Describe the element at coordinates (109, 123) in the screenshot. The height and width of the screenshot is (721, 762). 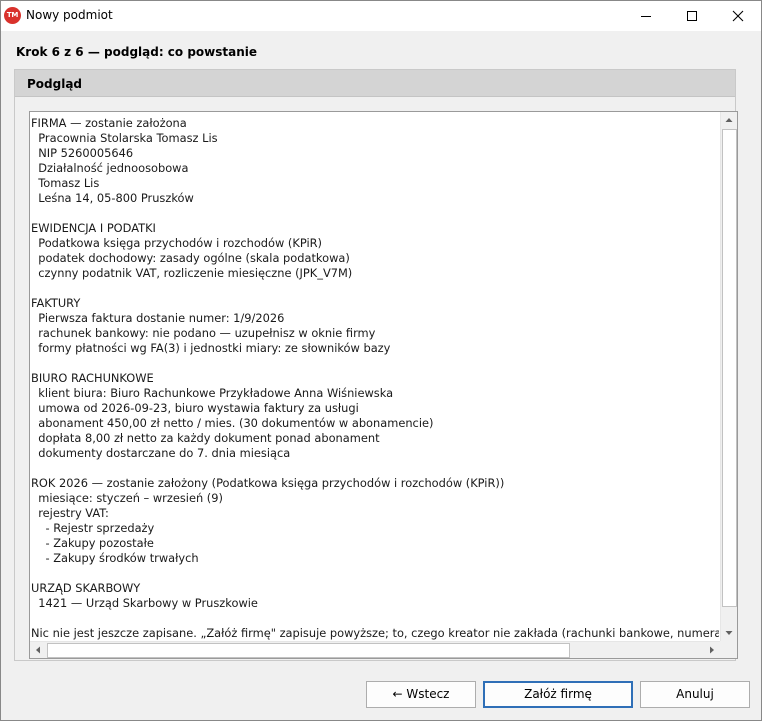
I see `preview-line: FIRMA — zostanie założona` at that location.